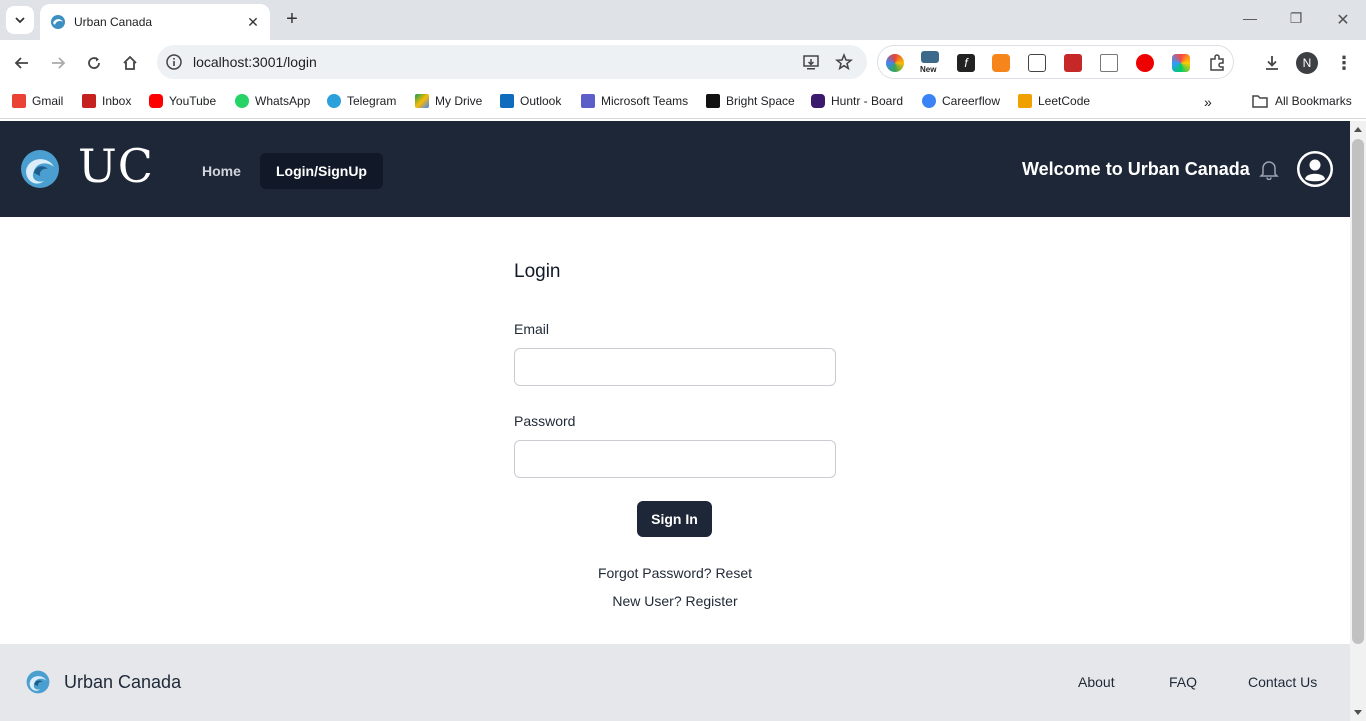 This screenshot has height=721, width=1366. I want to click on gmail-icon, so click(19, 101).